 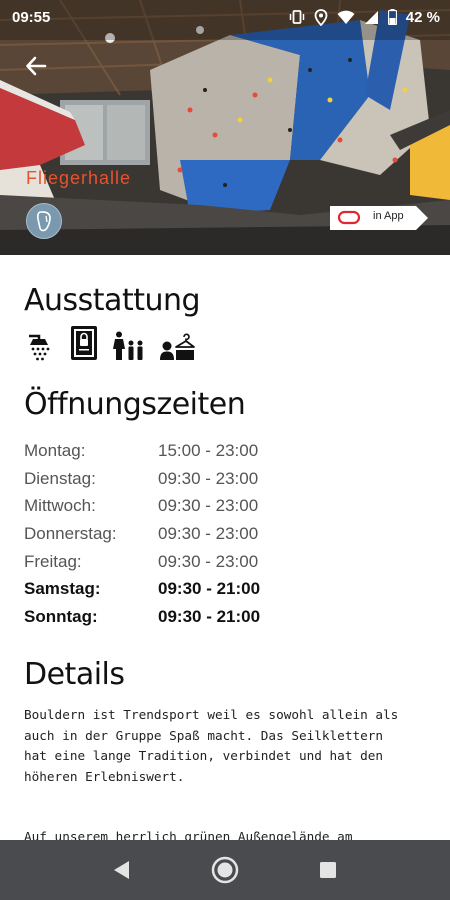 What do you see at coordinates (60, 506) in the screenshot?
I see `day-label: Mittwoch:` at bounding box center [60, 506].